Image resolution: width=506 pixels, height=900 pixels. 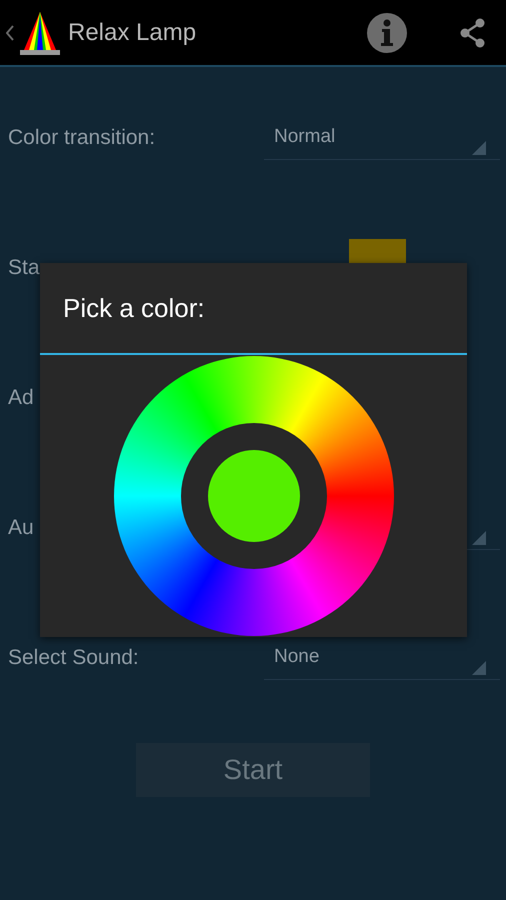 What do you see at coordinates (387, 33) in the screenshot?
I see `info-icon` at bounding box center [387, 33].